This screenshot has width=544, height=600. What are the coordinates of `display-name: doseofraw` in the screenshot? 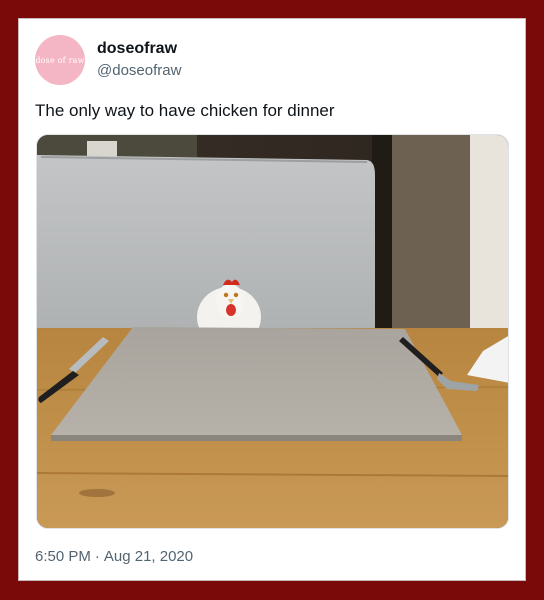 It's located at (137, 49).